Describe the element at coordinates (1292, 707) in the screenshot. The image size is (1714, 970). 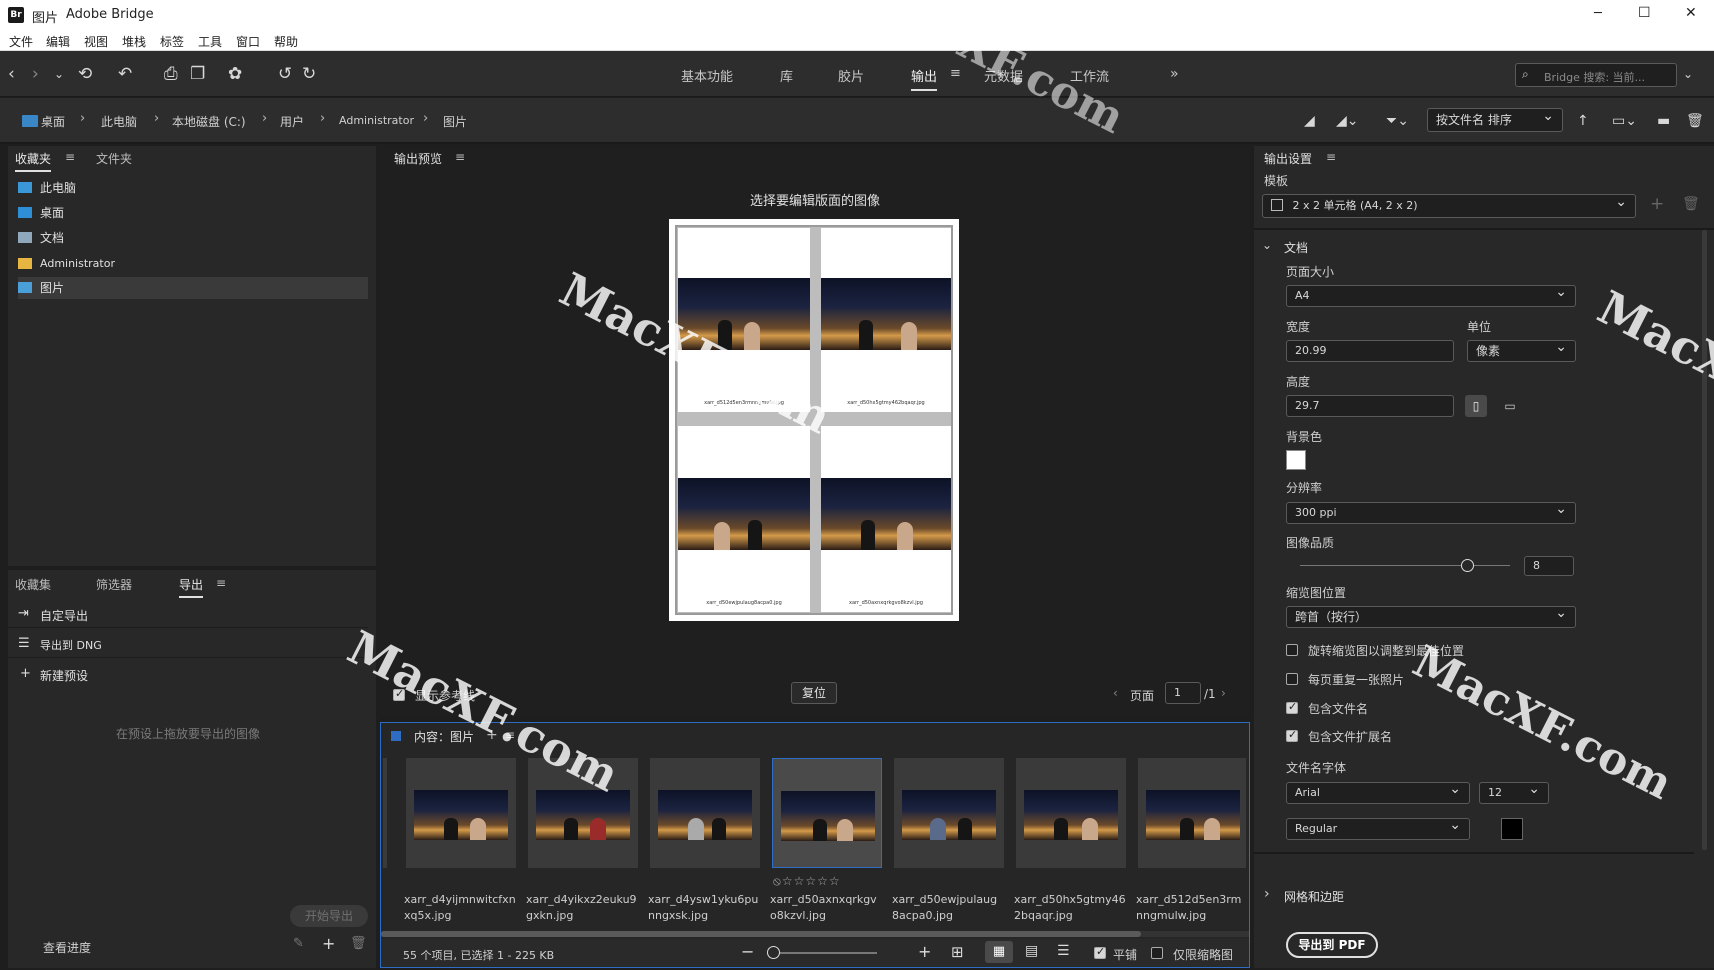
I see `include-filename-checkbox` at that location.